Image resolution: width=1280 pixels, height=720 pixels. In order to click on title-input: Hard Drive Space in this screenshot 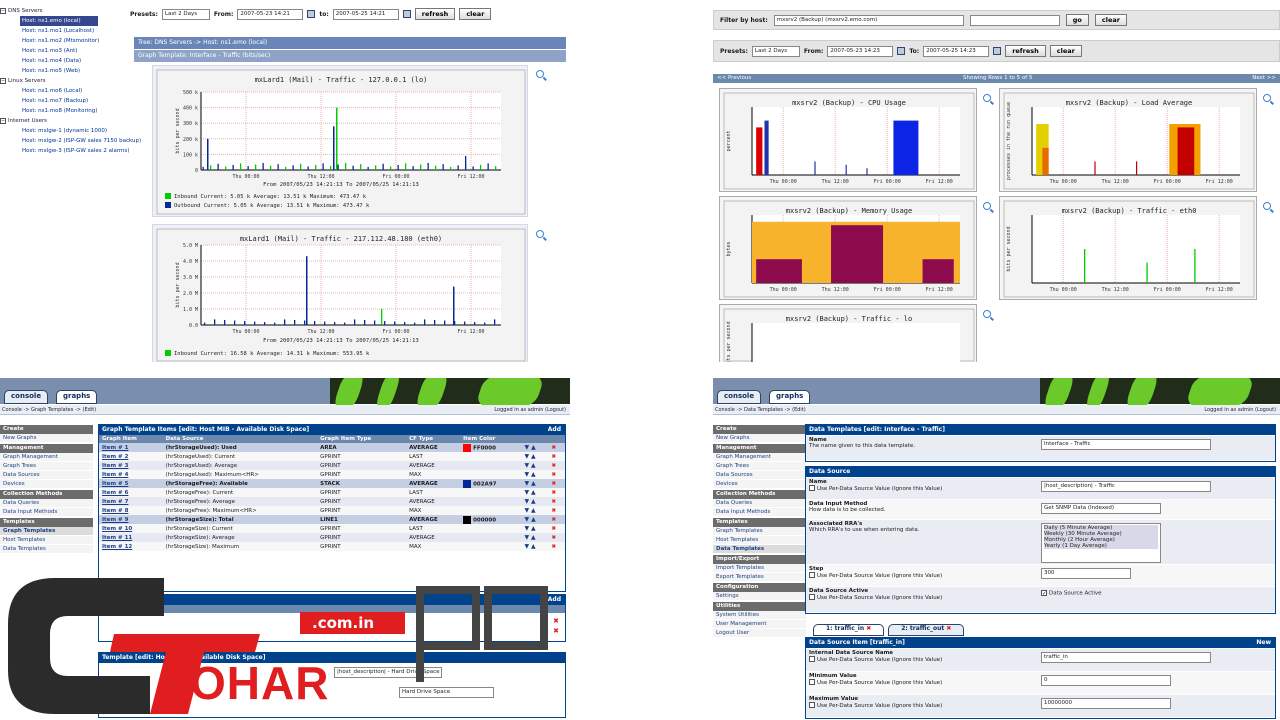, I will do `click(446, 692)`.